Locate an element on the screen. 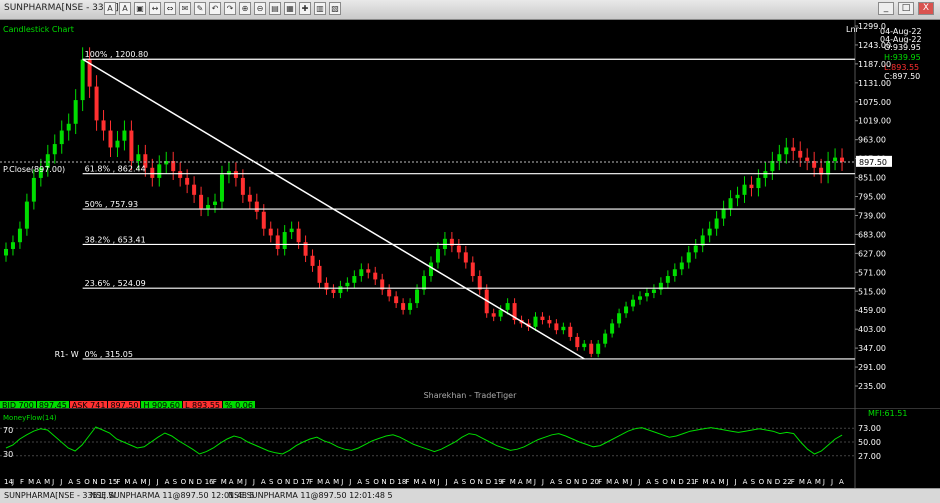  tool-button-8: ↷ is located at coordinates (230, 8).